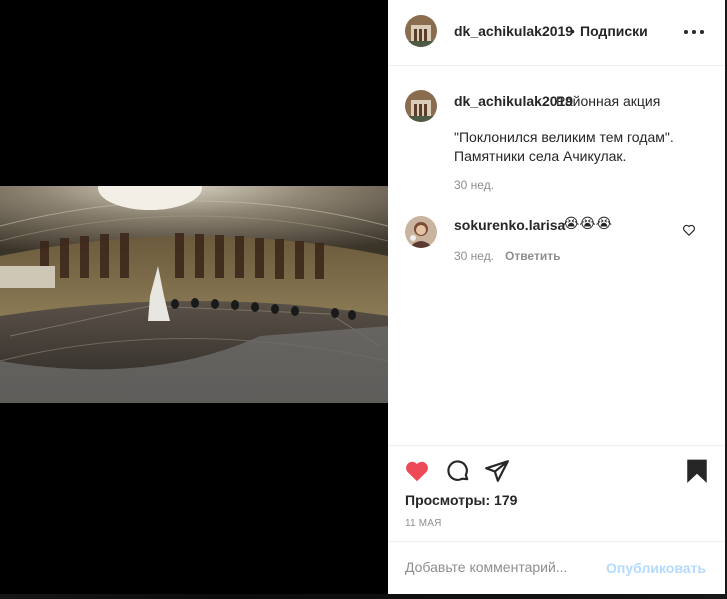 Image resolution: width=727 pixels, height=599 pixels. I want to click on view-count: Просмотры: 179, so click(461, 500).